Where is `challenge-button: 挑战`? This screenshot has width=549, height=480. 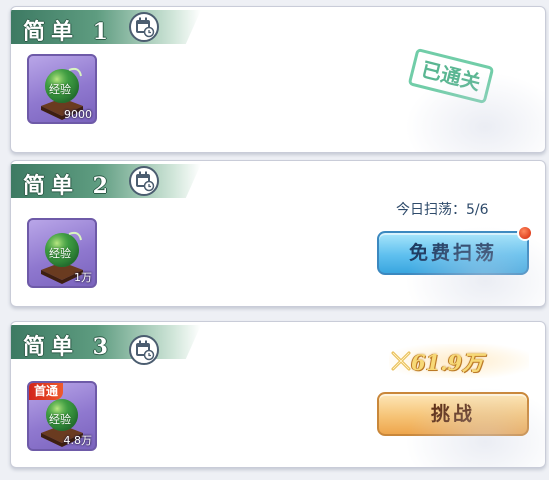
challenge-button: 挑战 is located at coordinates (453, 414).